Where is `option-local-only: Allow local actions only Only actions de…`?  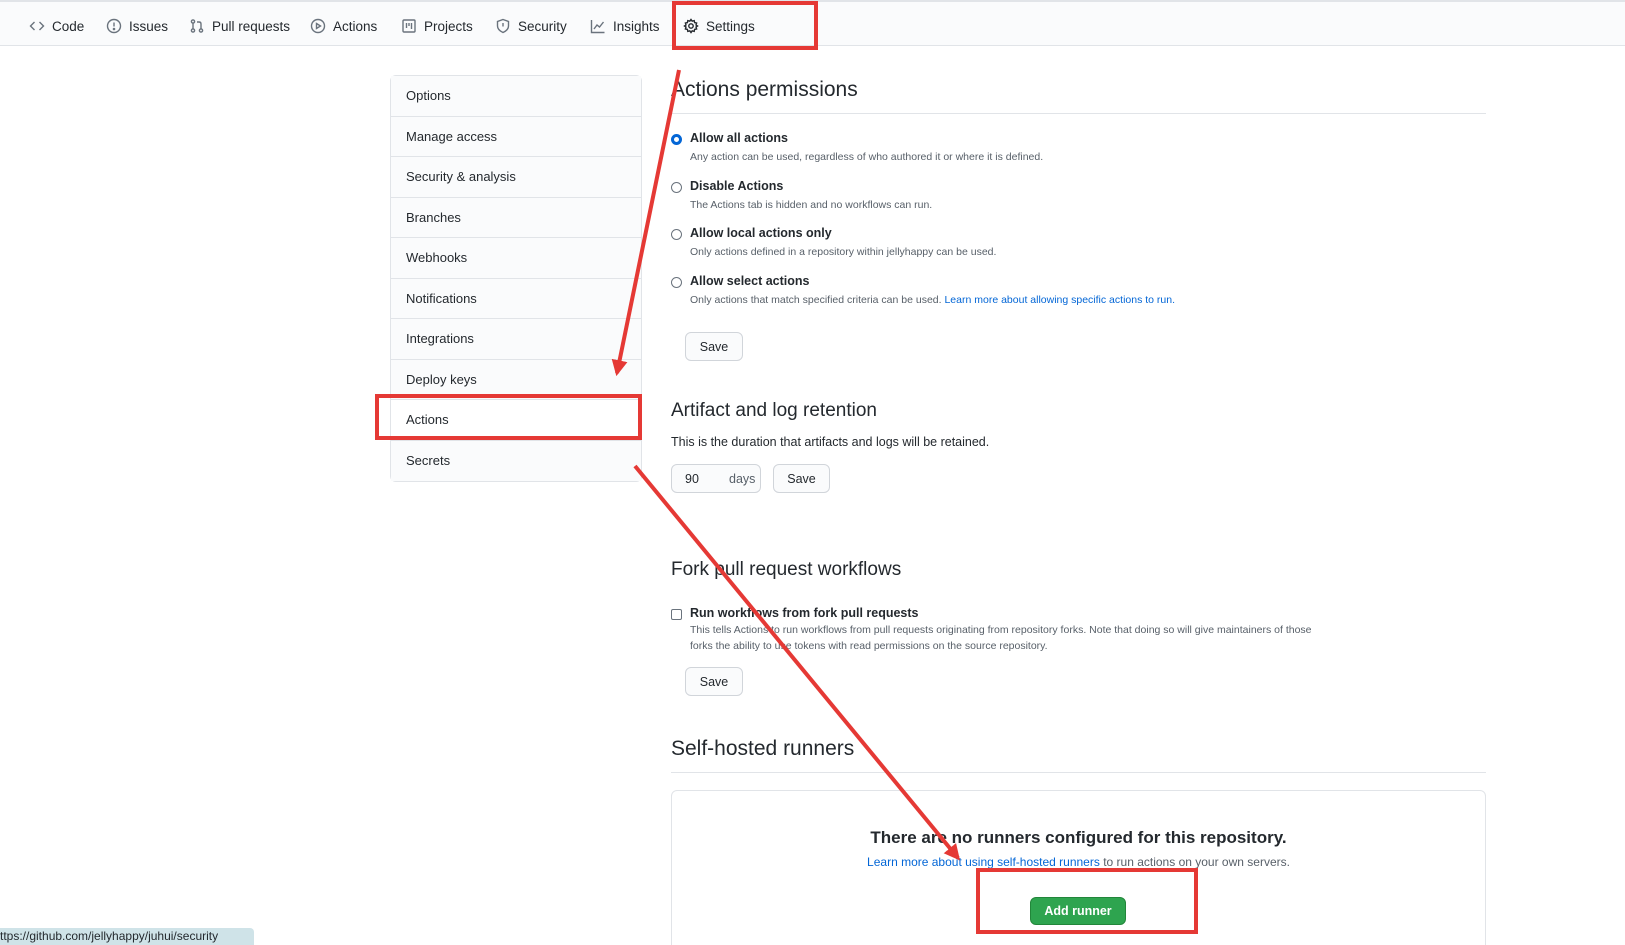 option-local-only: Allow local actions only Only actions de… is located at coordinates (833, 243).